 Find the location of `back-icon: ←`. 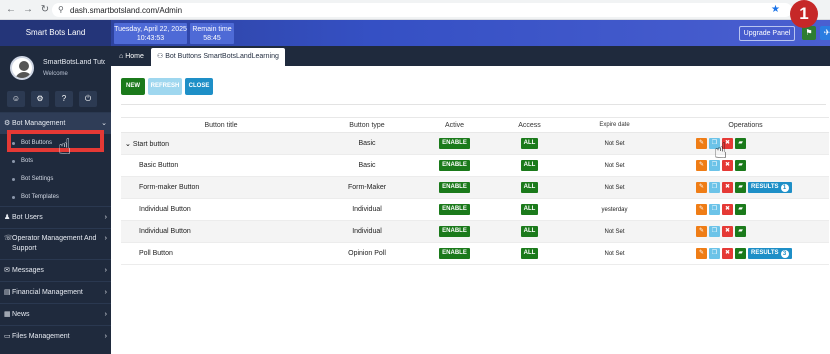

back-icon: ← is located at coordinates (11, 10).